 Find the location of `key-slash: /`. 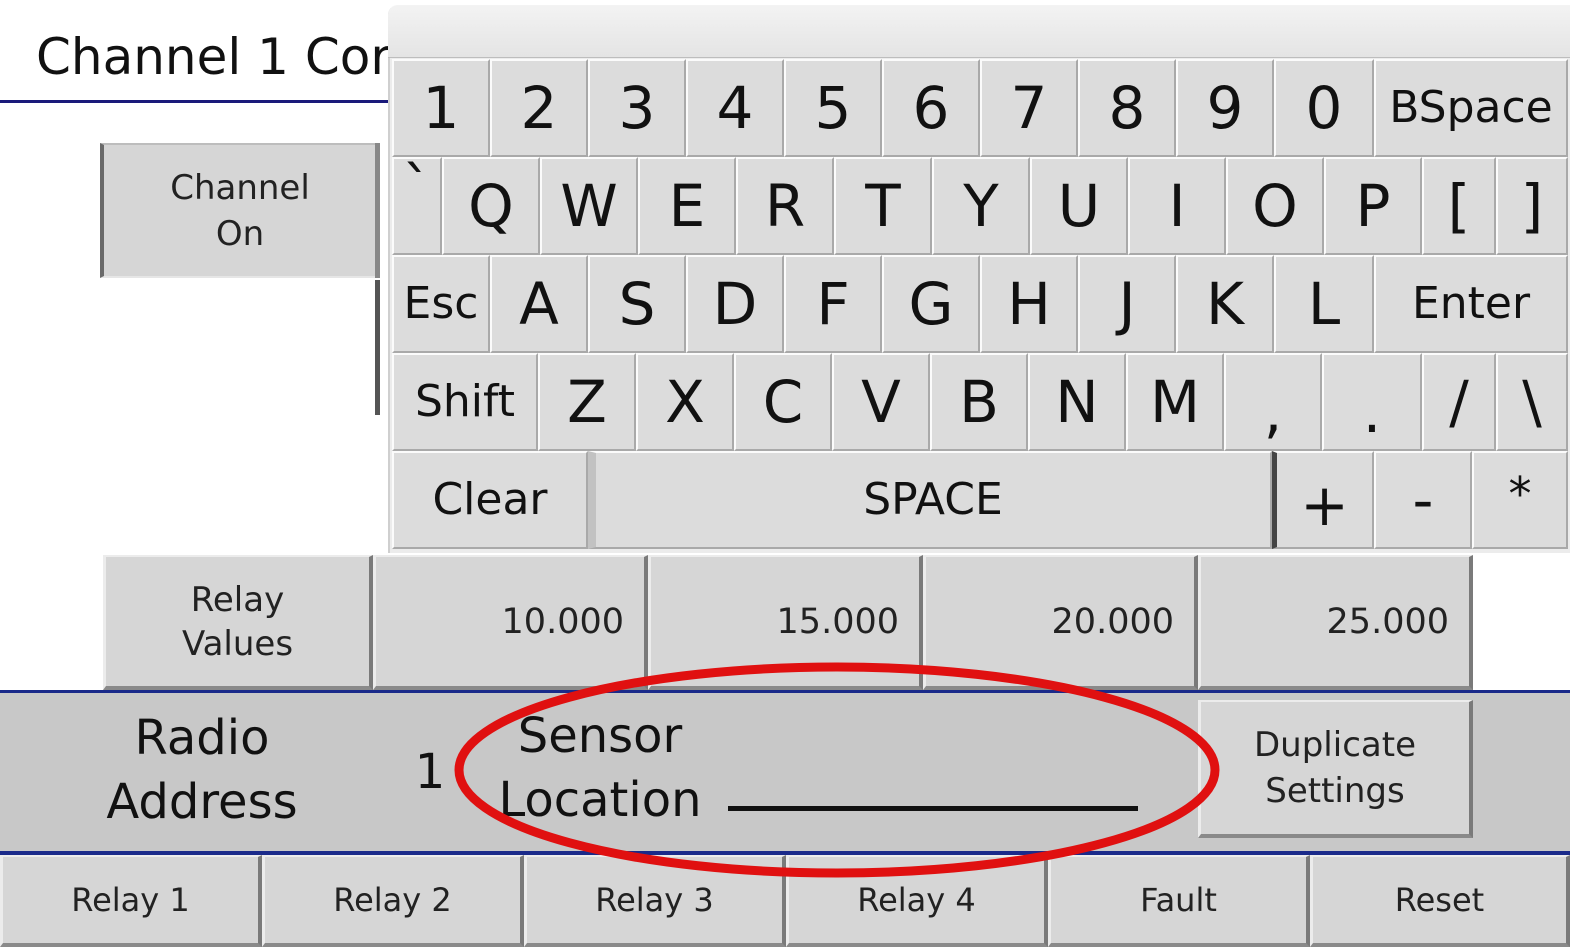

key-slash: / is located at coordinates (1459, 402).